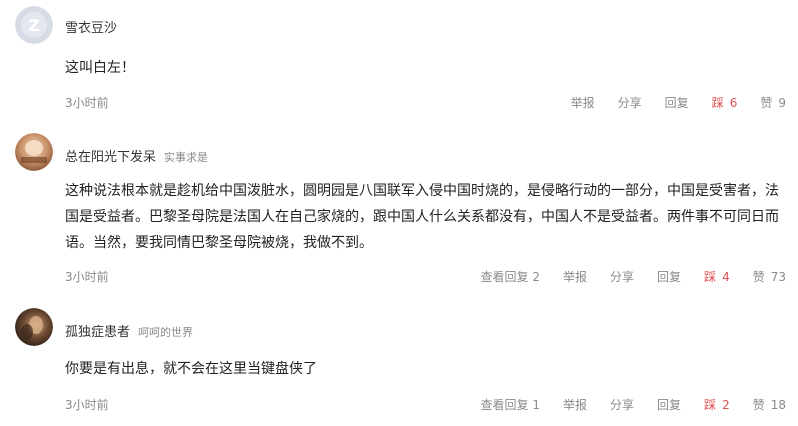  Describe the element at coordinates (186, 157) in the screenshot. I see `user-signature: 实事求是` at that location.